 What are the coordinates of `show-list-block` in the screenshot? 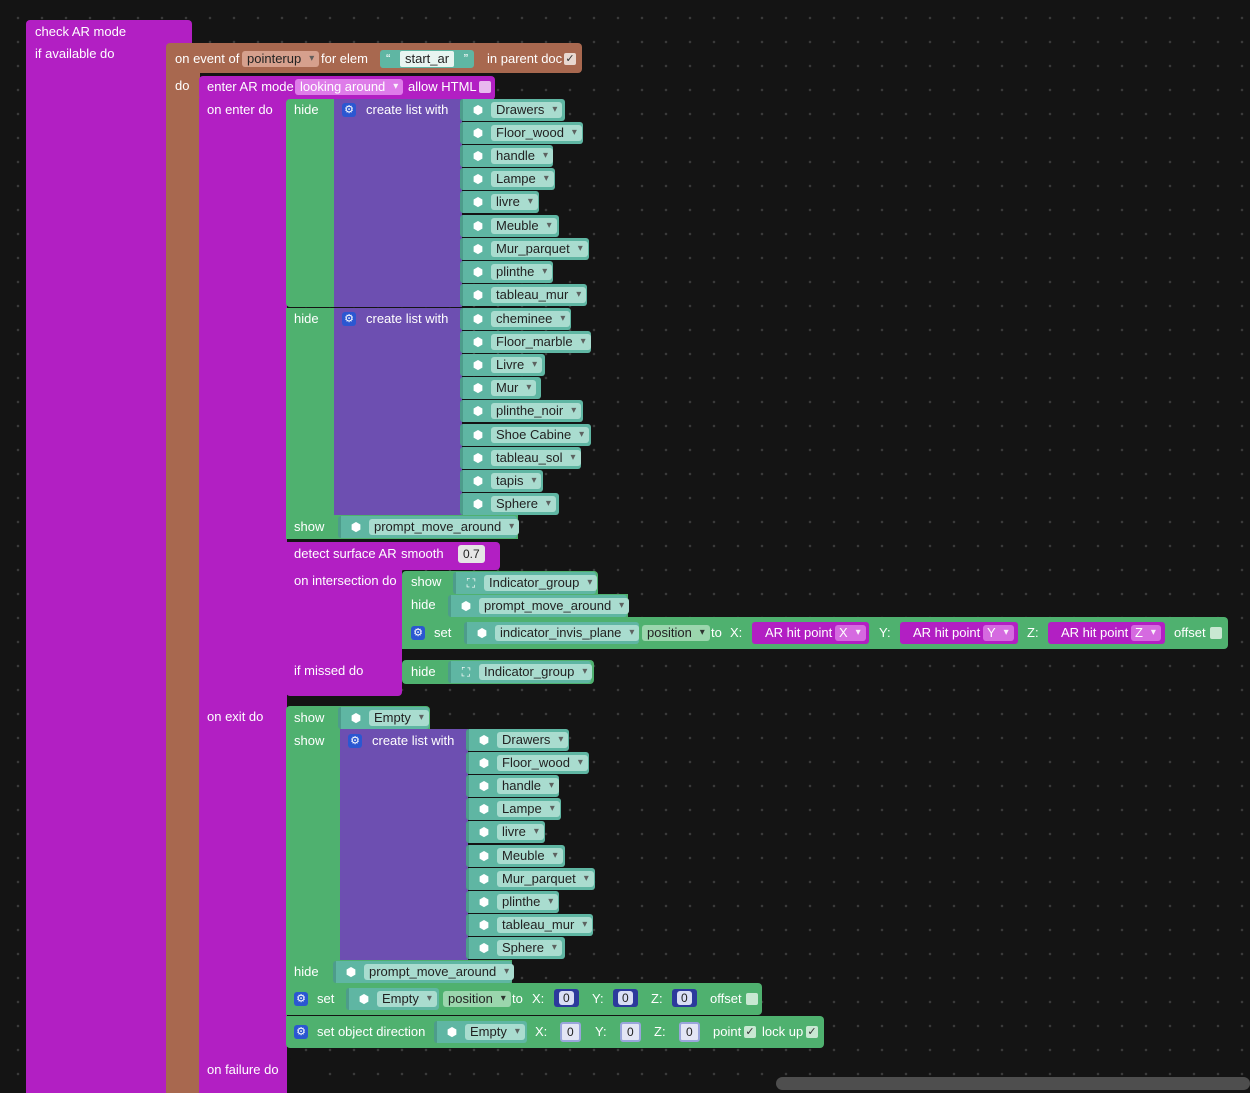 It's located at (314, 845).